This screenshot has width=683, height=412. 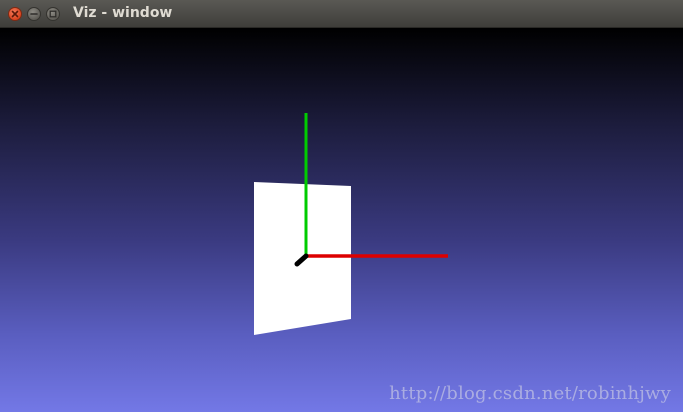 I want to click on close-icon, so click(x=15, y=14).